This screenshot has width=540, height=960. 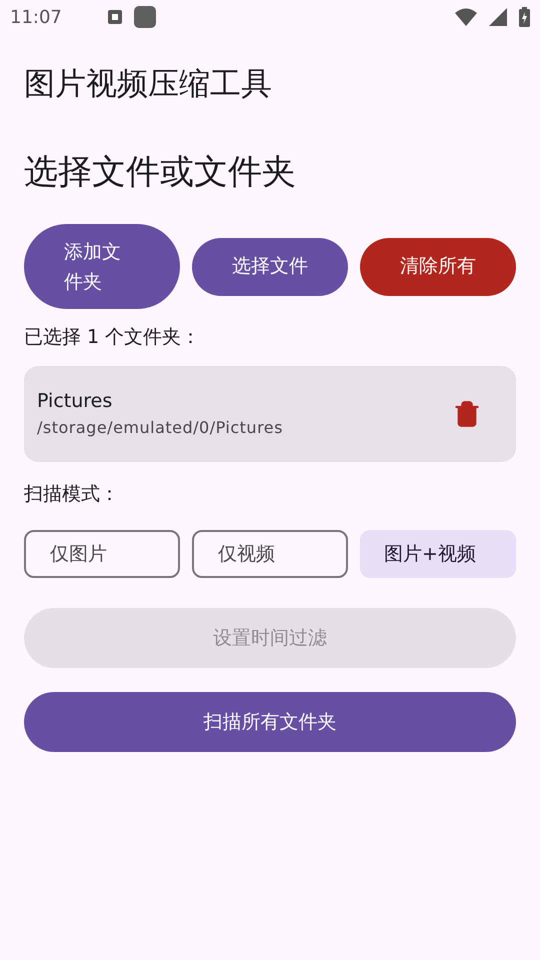 What do you see at coordinates (75, 401) in the screenshot?
I see `folder-name: Pictures` at bounding box center [75, 401].